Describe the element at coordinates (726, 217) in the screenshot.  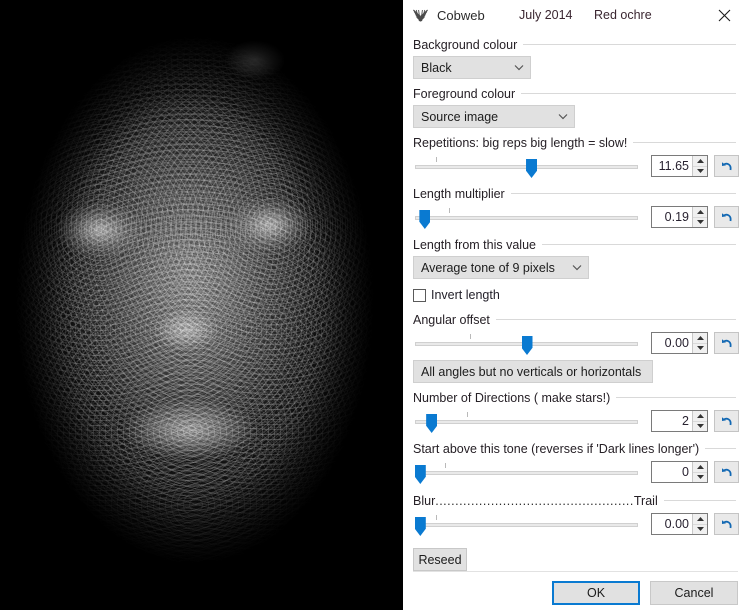
I see `length-multiplier-reset-button` at that location.